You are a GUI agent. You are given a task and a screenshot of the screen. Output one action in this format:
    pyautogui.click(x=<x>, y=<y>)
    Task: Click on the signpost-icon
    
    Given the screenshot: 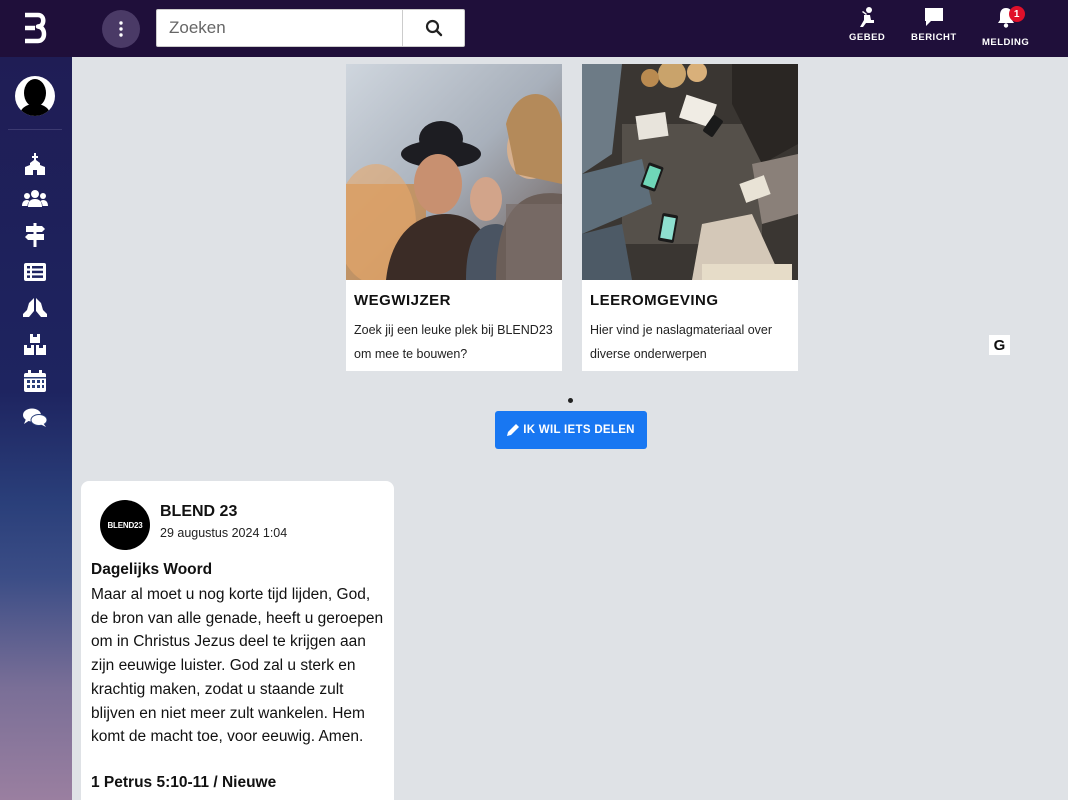 What is the action you would take?
    pyautogui.click(x=35, y=235)
    